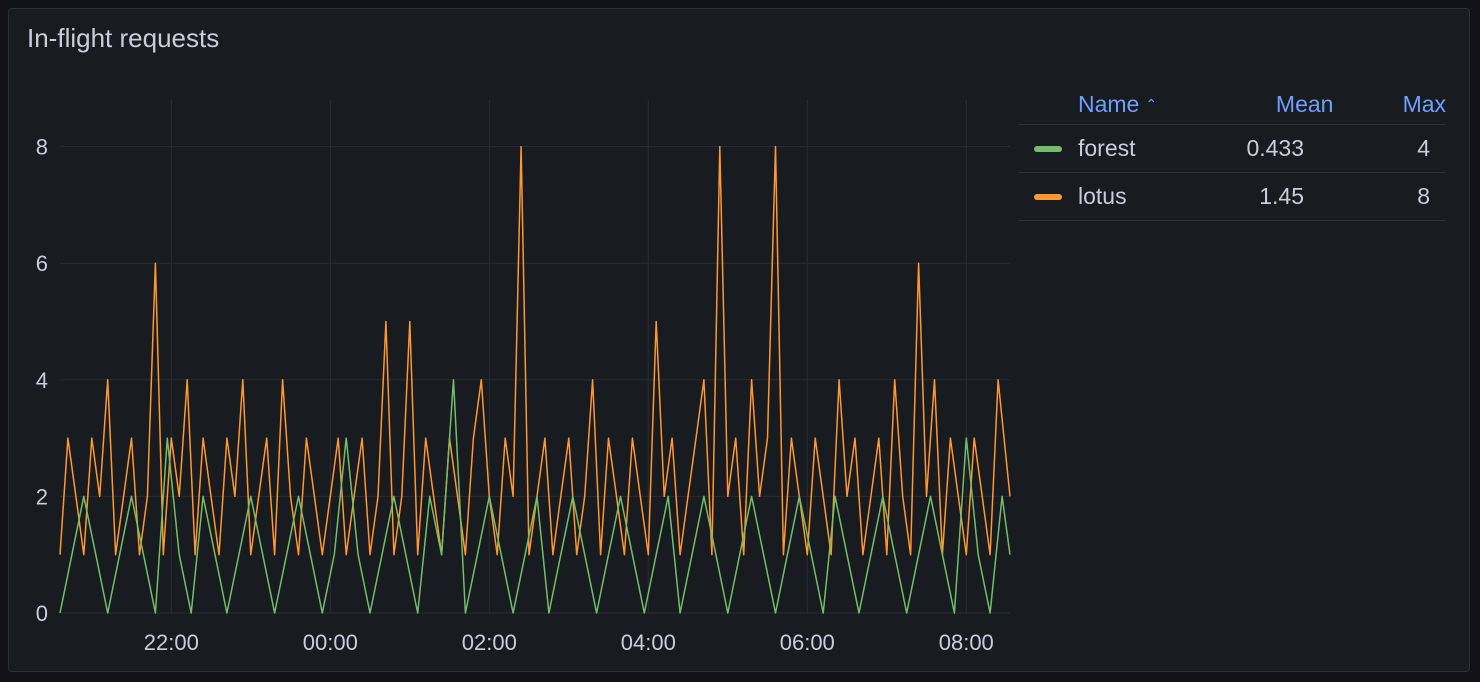 This screenshot has height=682, width=1480. Describe the element at coordinates (1232, 197) in the screenshot. I see `legend-row-lotus: lotus 1.45 8` at that location.